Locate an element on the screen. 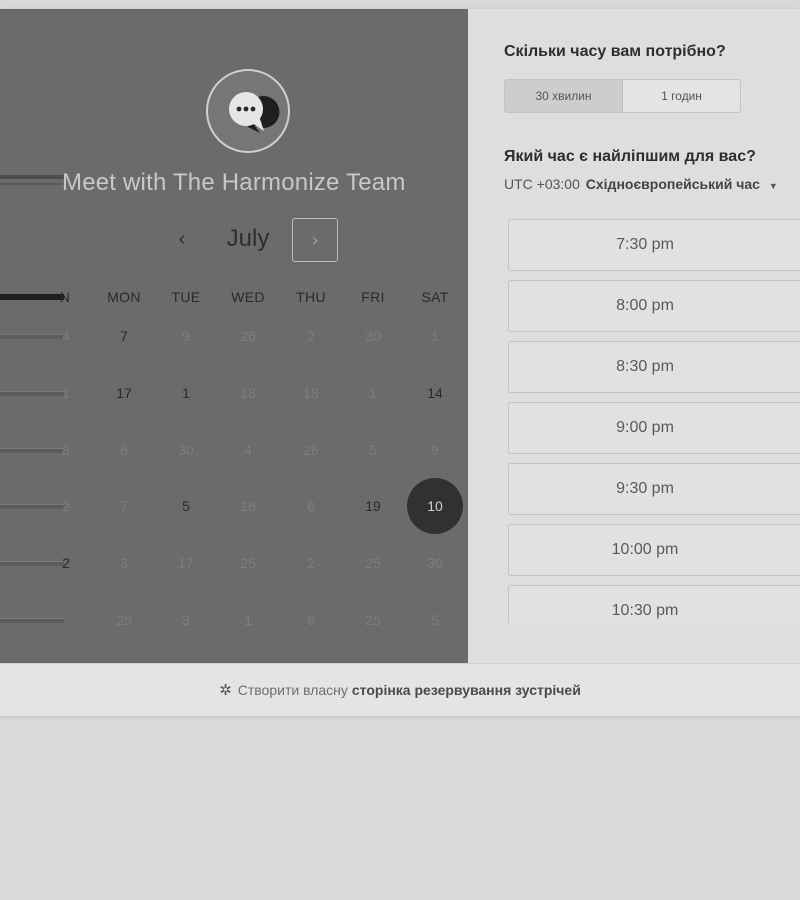 This screenshot has width=800, height=900. team-avatar is located at coordinates (248, 111).